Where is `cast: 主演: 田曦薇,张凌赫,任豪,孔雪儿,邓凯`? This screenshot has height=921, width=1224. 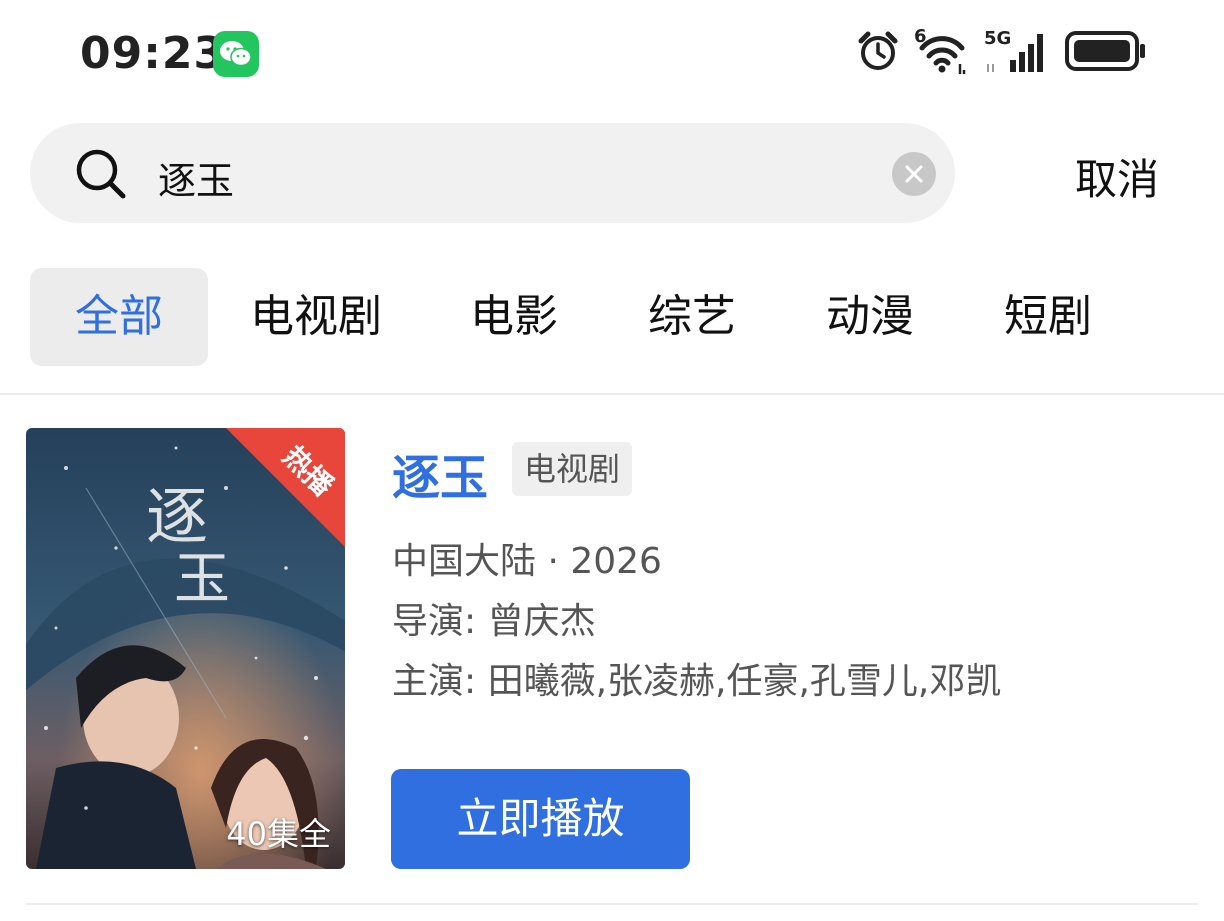 cast: 主演: 田曦薇,张凌赫,任豪,孔雪儿,邓凯 is located at coordinates (697, 681).